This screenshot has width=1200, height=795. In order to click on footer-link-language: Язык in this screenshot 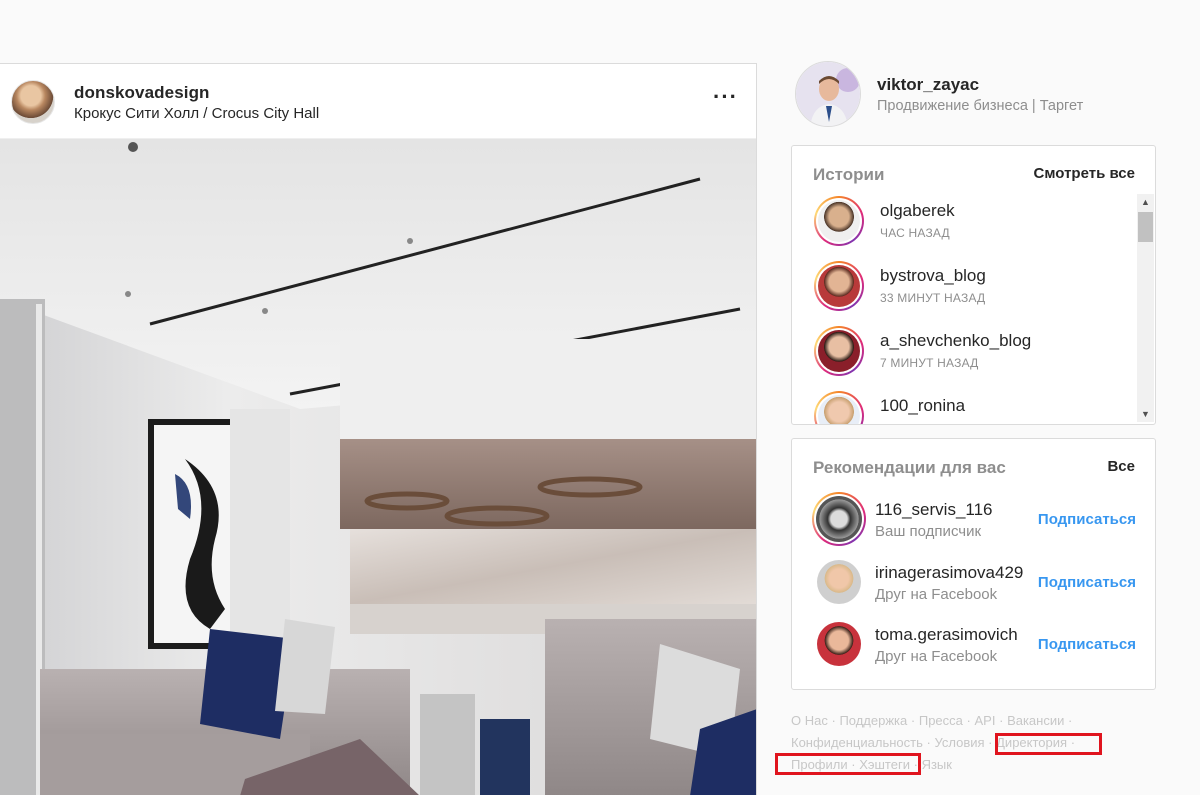, I will do `click(937, 764)`.